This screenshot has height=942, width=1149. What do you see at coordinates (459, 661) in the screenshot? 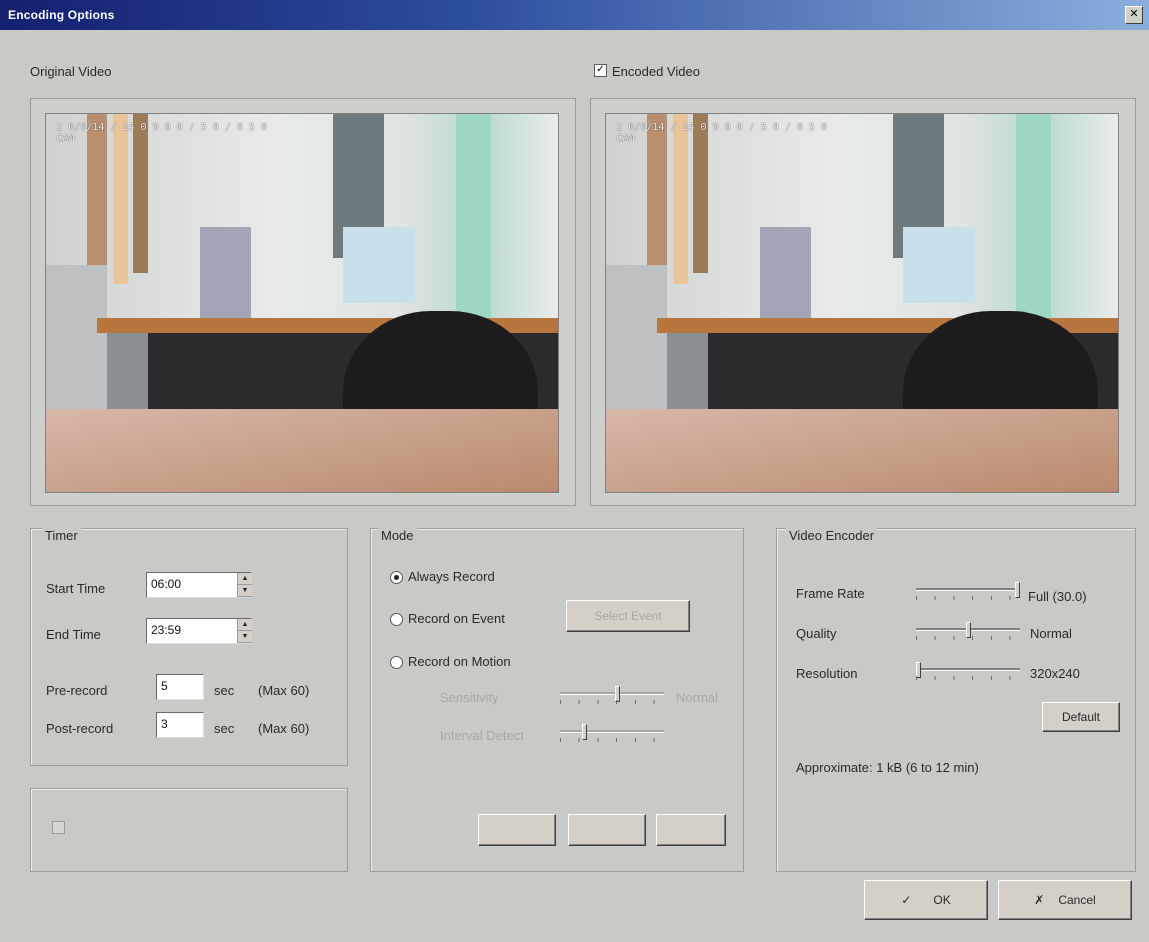
I see `record-on-motion-label: Record on Motion` at bounding box center [459, 661].